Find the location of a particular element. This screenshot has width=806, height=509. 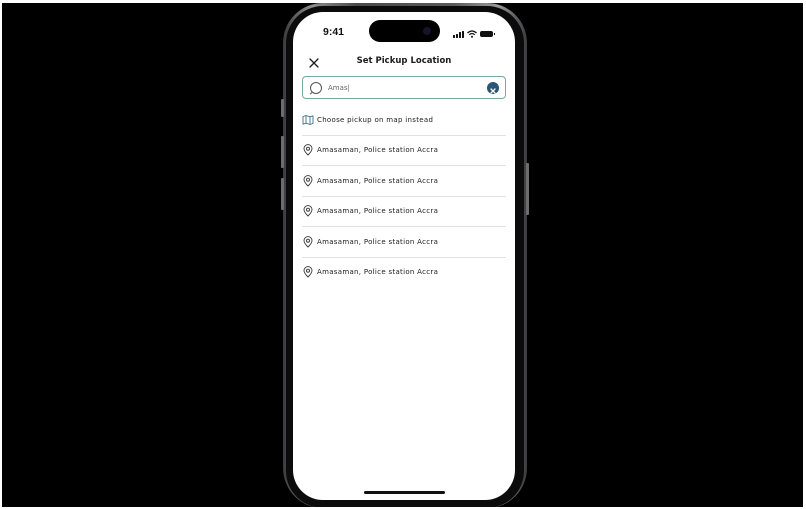

volume-up-button is located at coordinates (282, 152).